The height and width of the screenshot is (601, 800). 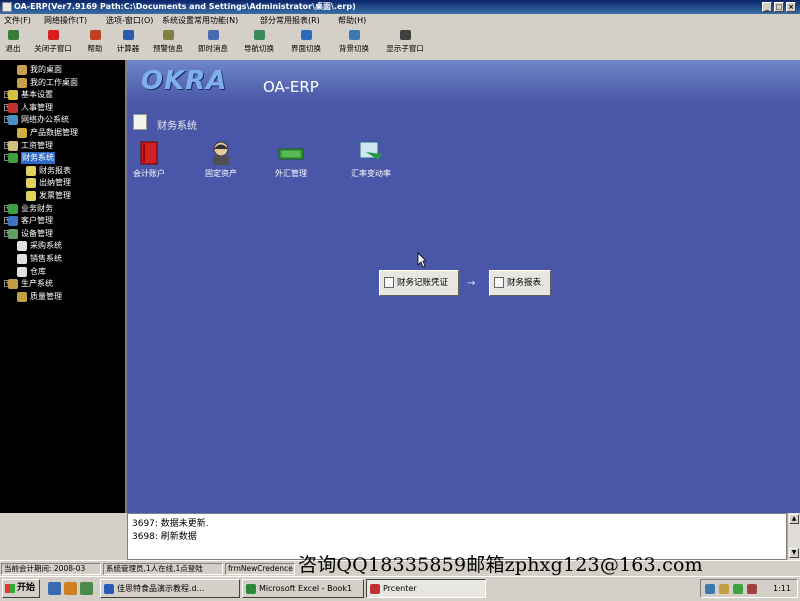 I want to click on close-child-window-button: 关闭子窗口, so click(x=53, y=44).